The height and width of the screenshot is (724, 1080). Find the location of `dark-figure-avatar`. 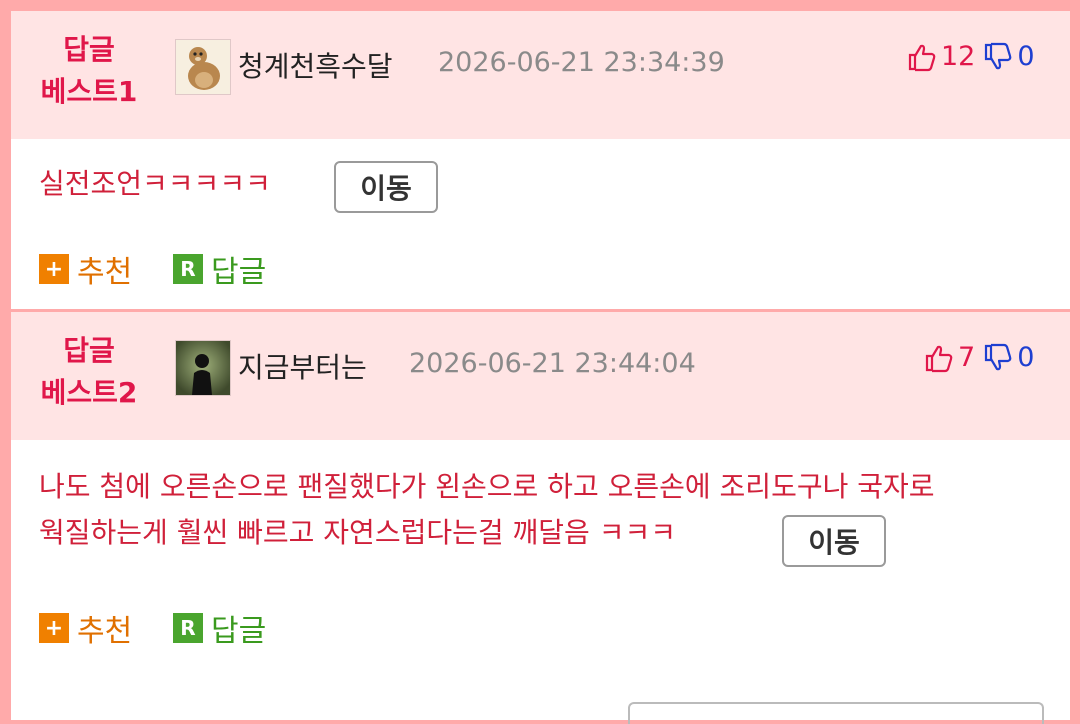

dark-figure-avatar is located at coordinates (203, 368).